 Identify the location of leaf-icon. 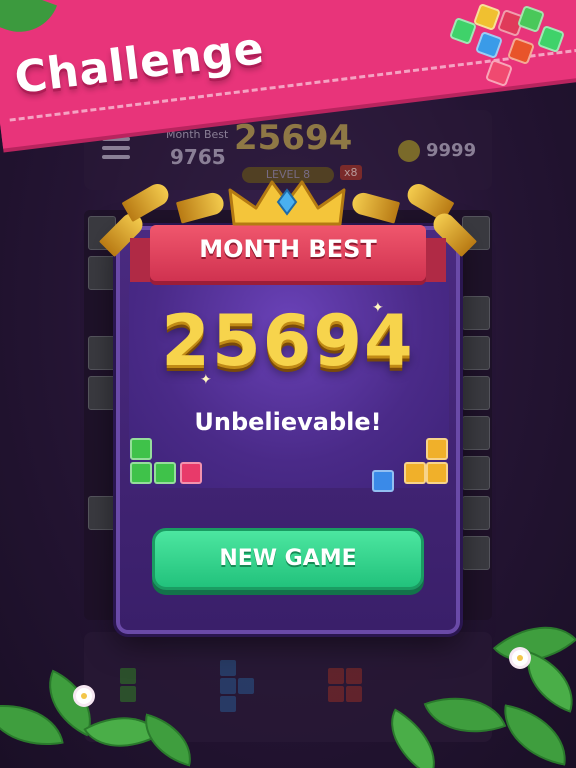
(535, 735).